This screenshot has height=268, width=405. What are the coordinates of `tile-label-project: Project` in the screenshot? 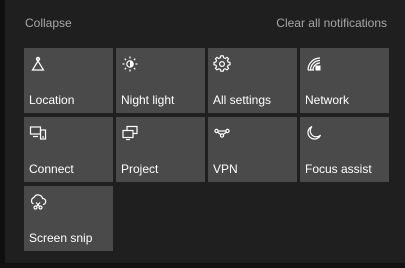 It's located at (140, 169).